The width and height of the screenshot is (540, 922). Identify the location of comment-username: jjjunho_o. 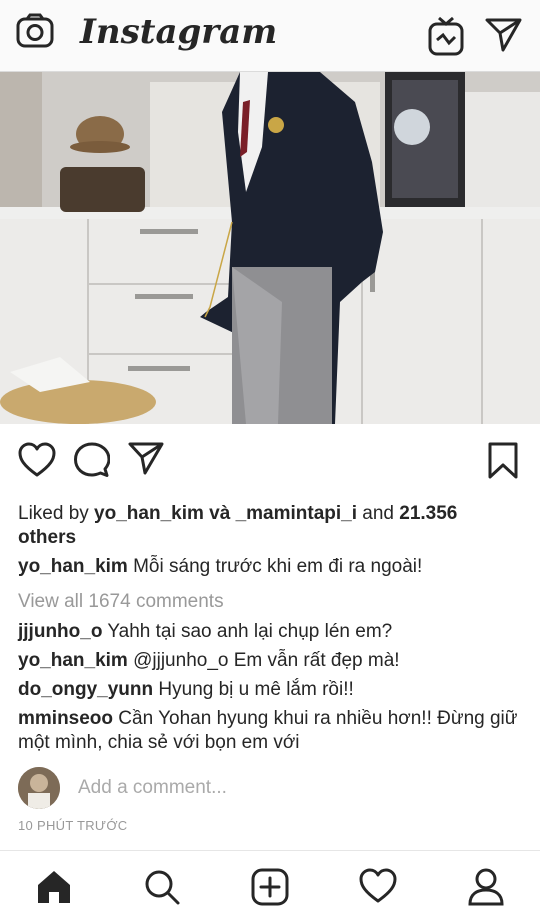
(60, 631).